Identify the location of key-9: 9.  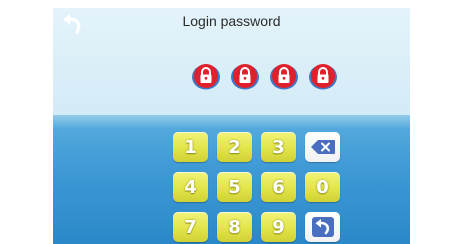
(278, 227).